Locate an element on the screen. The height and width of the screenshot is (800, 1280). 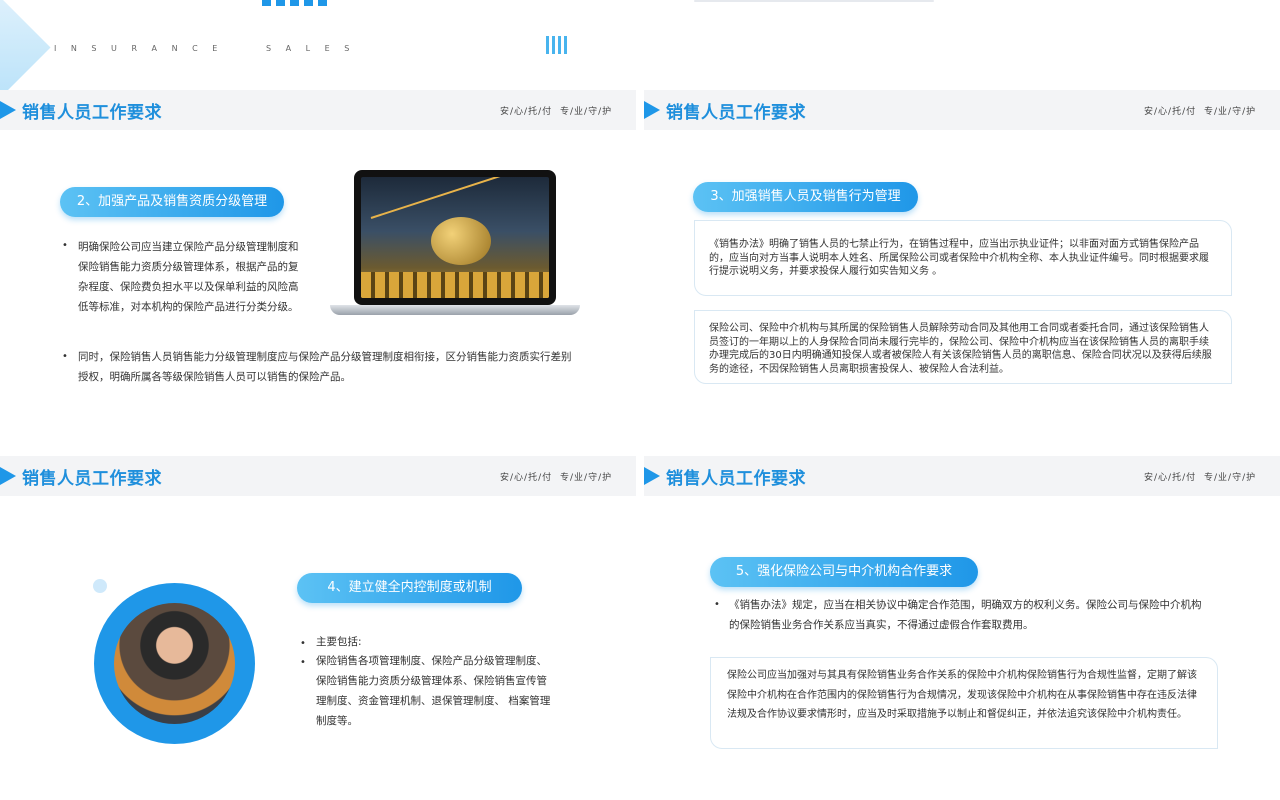
piggy-bank-scene is located at coordinates (455, 237).